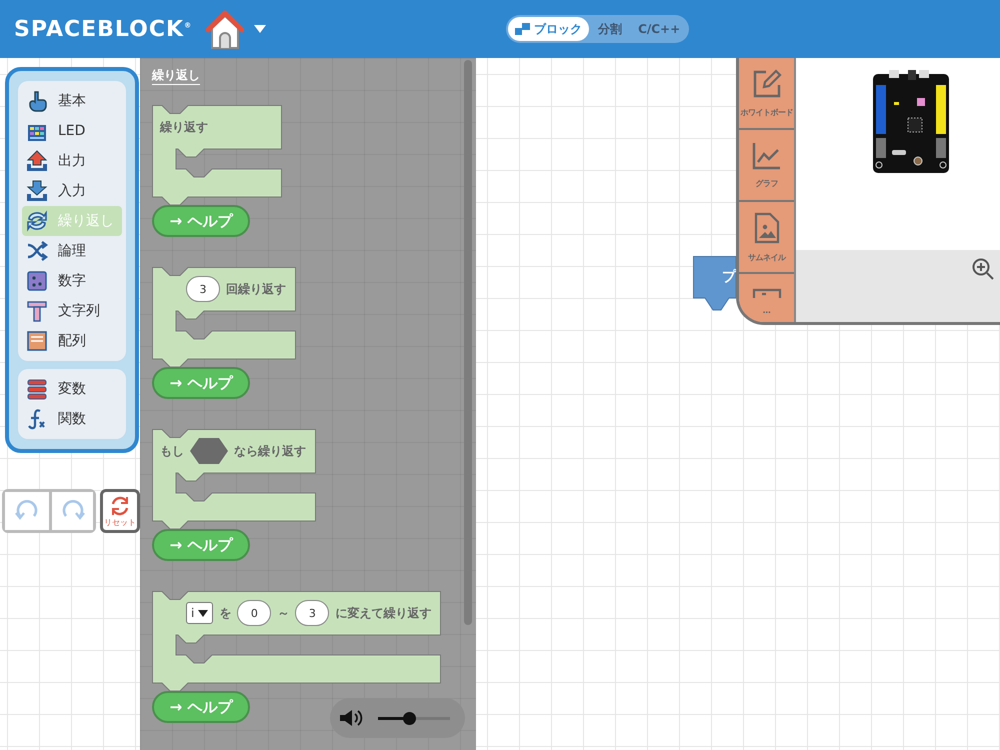 The height and width of the screenshot is (750, 1000). Describe the element at coordinates (37, 281) in the screenshot. I see `number-tile-icon` at that location.